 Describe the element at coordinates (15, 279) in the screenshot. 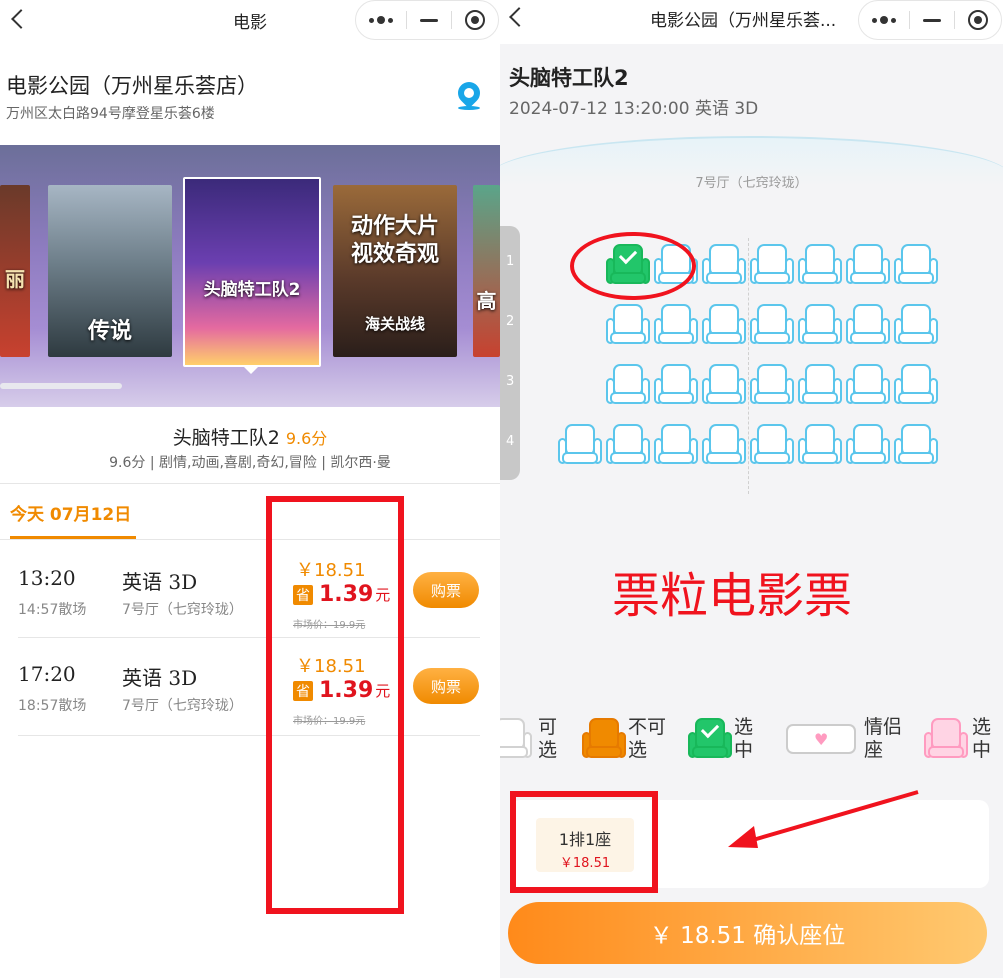

I see `poster-1-title: 丽` at that location.